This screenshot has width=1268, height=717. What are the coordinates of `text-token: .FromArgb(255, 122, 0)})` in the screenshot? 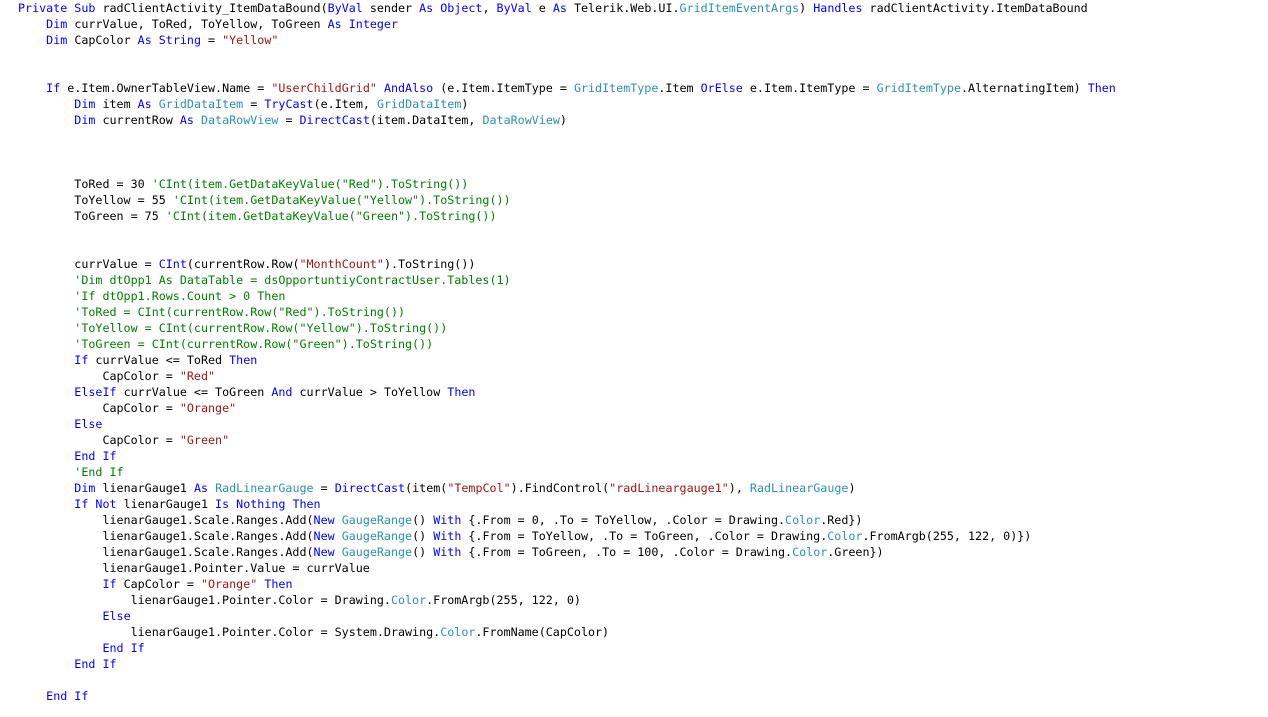 It's located at (947, 536).